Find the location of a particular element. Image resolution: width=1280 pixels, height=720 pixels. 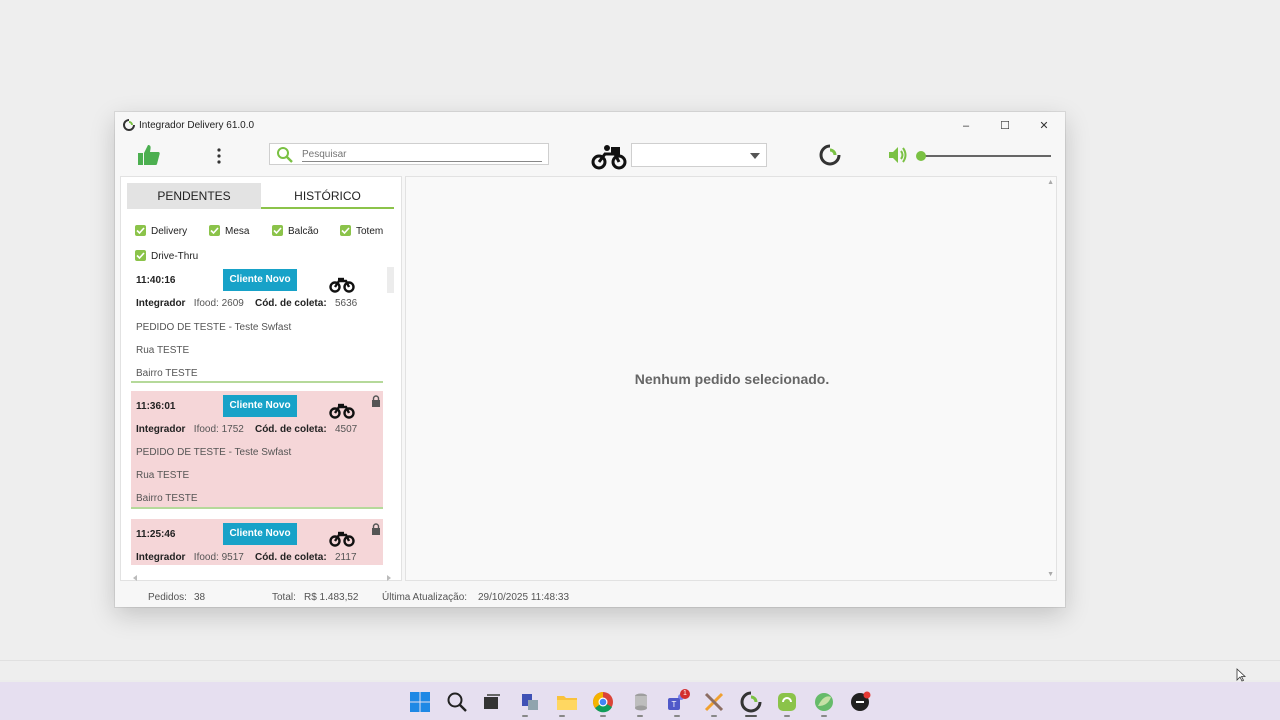

scroll-arrows-icon is located at coordinates (262, 578).